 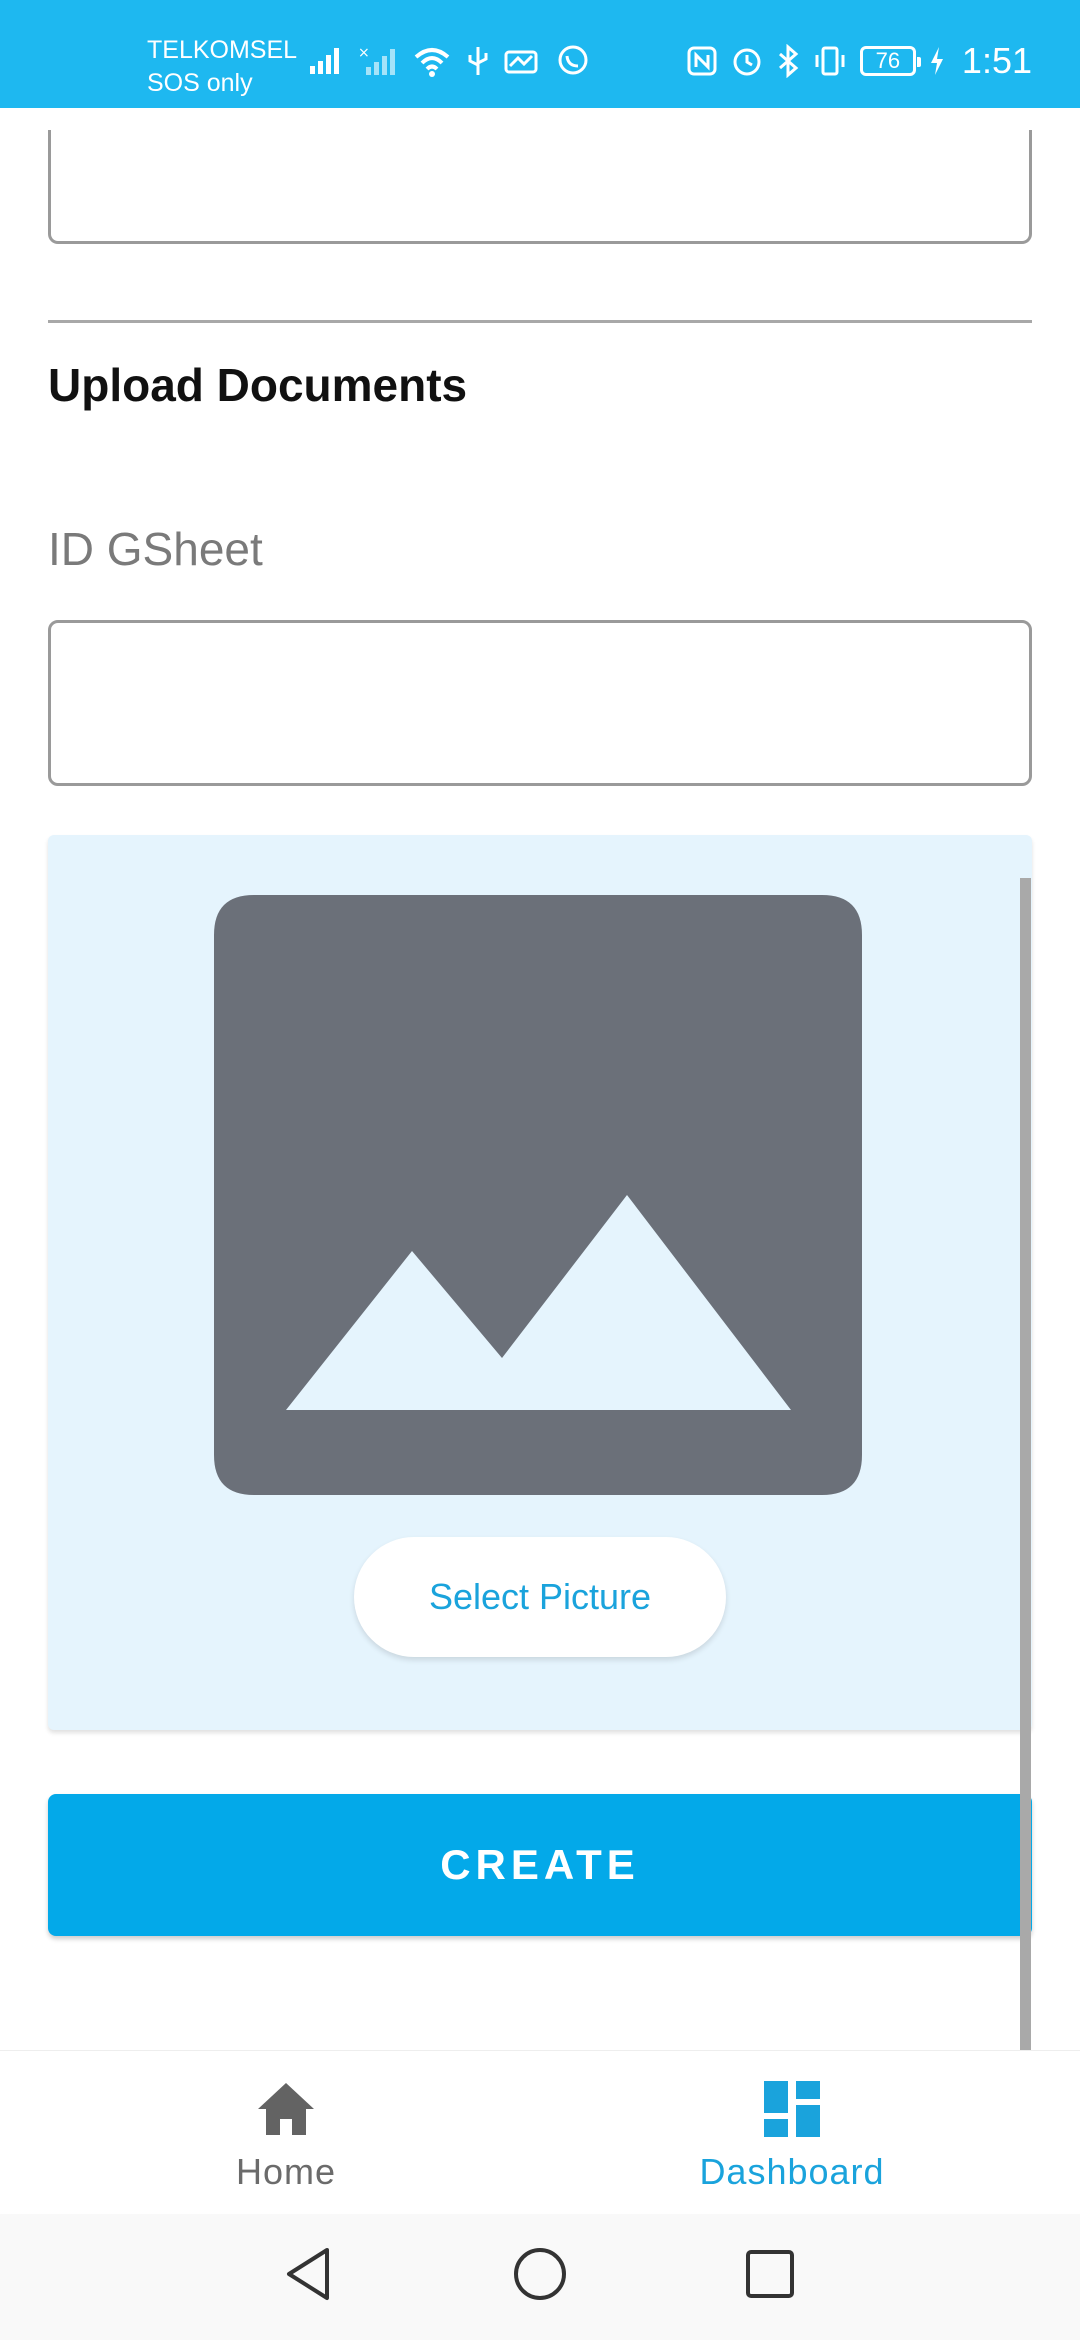 I want to click on bluetooth-icon, so click(x=788, y=61).